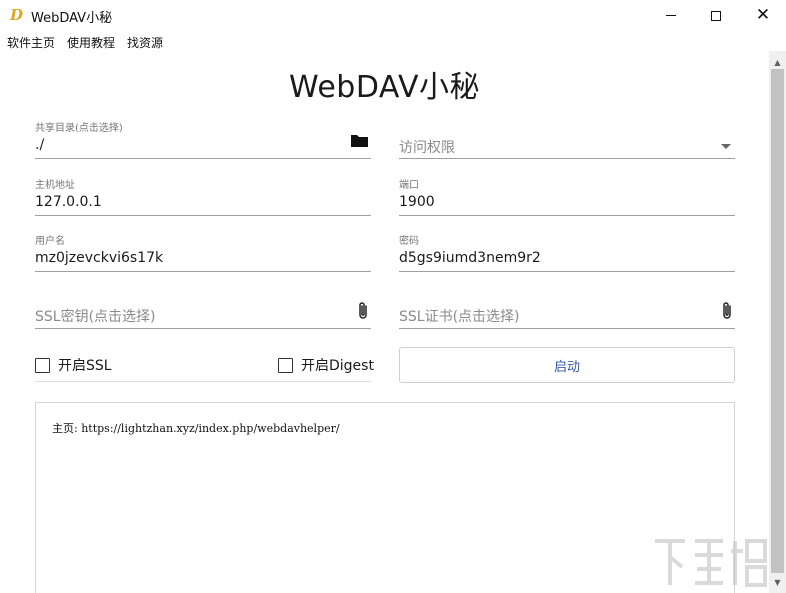 This screenshot has height=593, width=786. I want to click on password-field: 密码 d5gs9iumd3nem9r2, so click(567, 252).